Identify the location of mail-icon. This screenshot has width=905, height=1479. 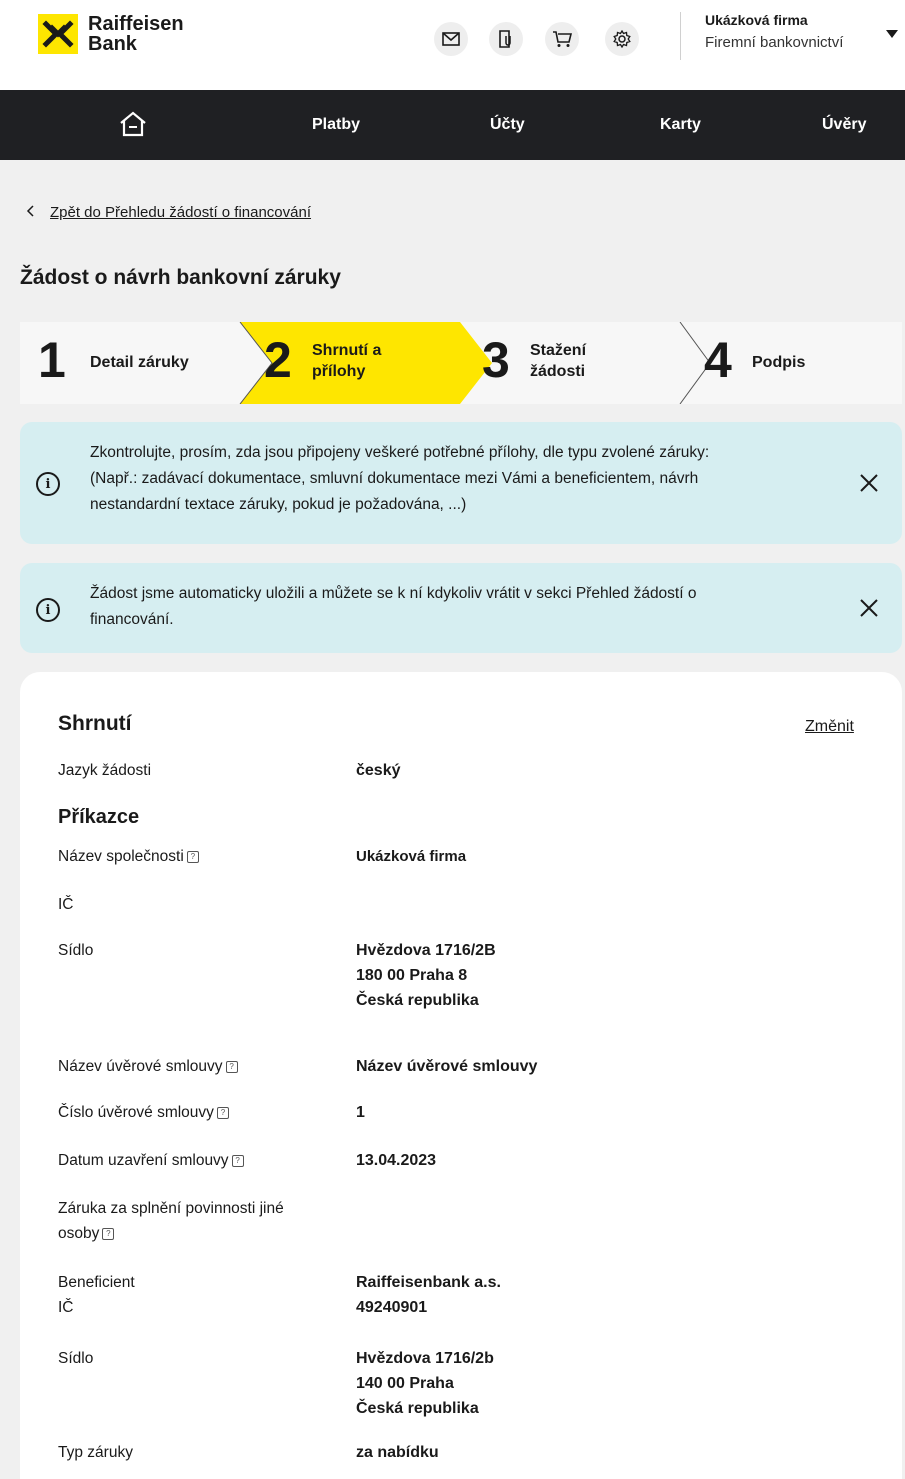
(451, 39).